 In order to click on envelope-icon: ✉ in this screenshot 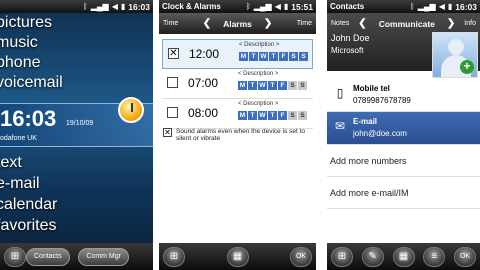, I will do `click(340, 126)`.